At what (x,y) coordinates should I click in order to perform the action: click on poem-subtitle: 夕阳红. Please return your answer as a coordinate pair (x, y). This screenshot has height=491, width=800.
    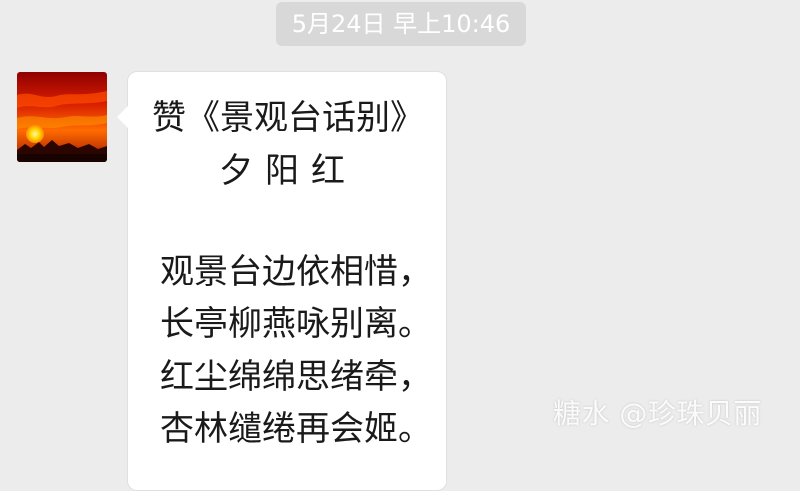
    Looking at the image, I should click on (288, 171).